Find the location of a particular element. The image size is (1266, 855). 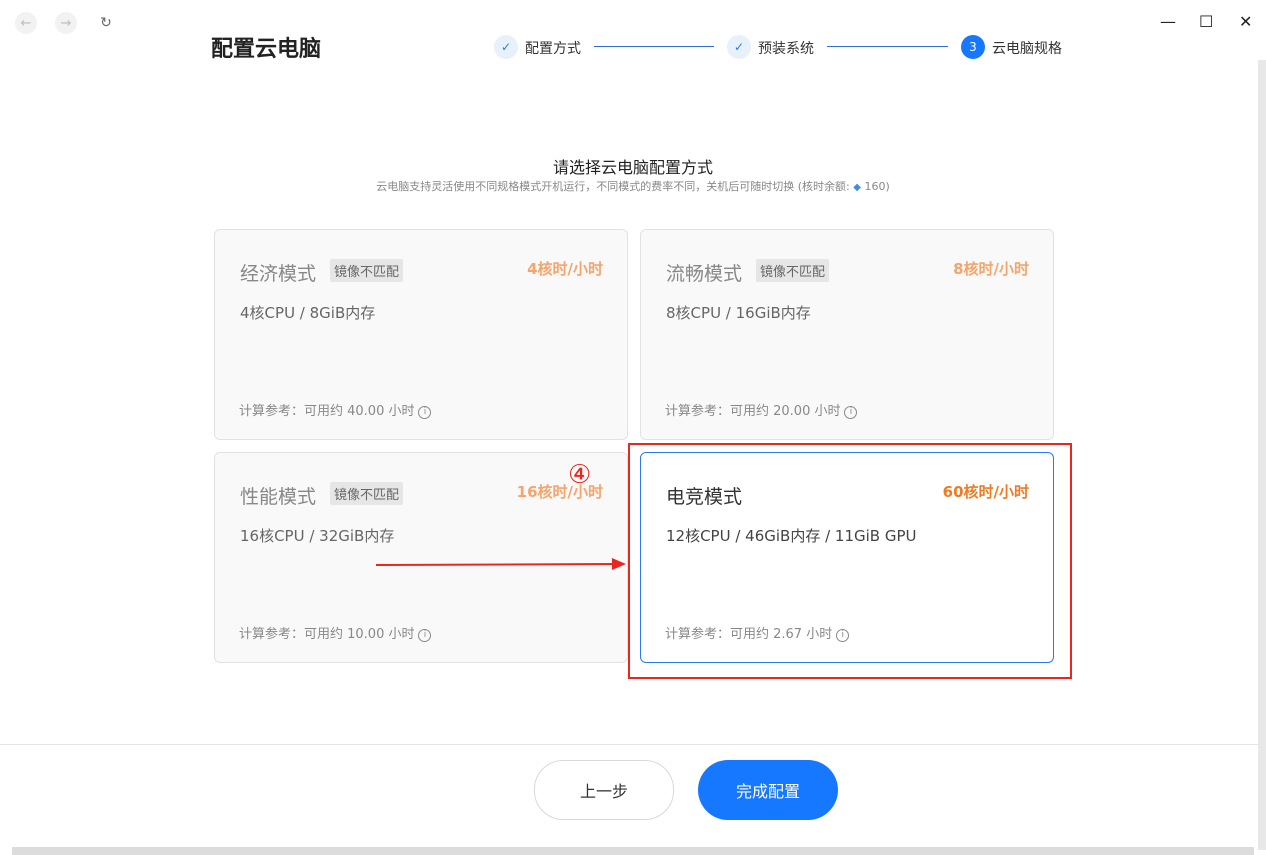

mode-rate: 8核时/小时 is located at coordinates (991, 269).